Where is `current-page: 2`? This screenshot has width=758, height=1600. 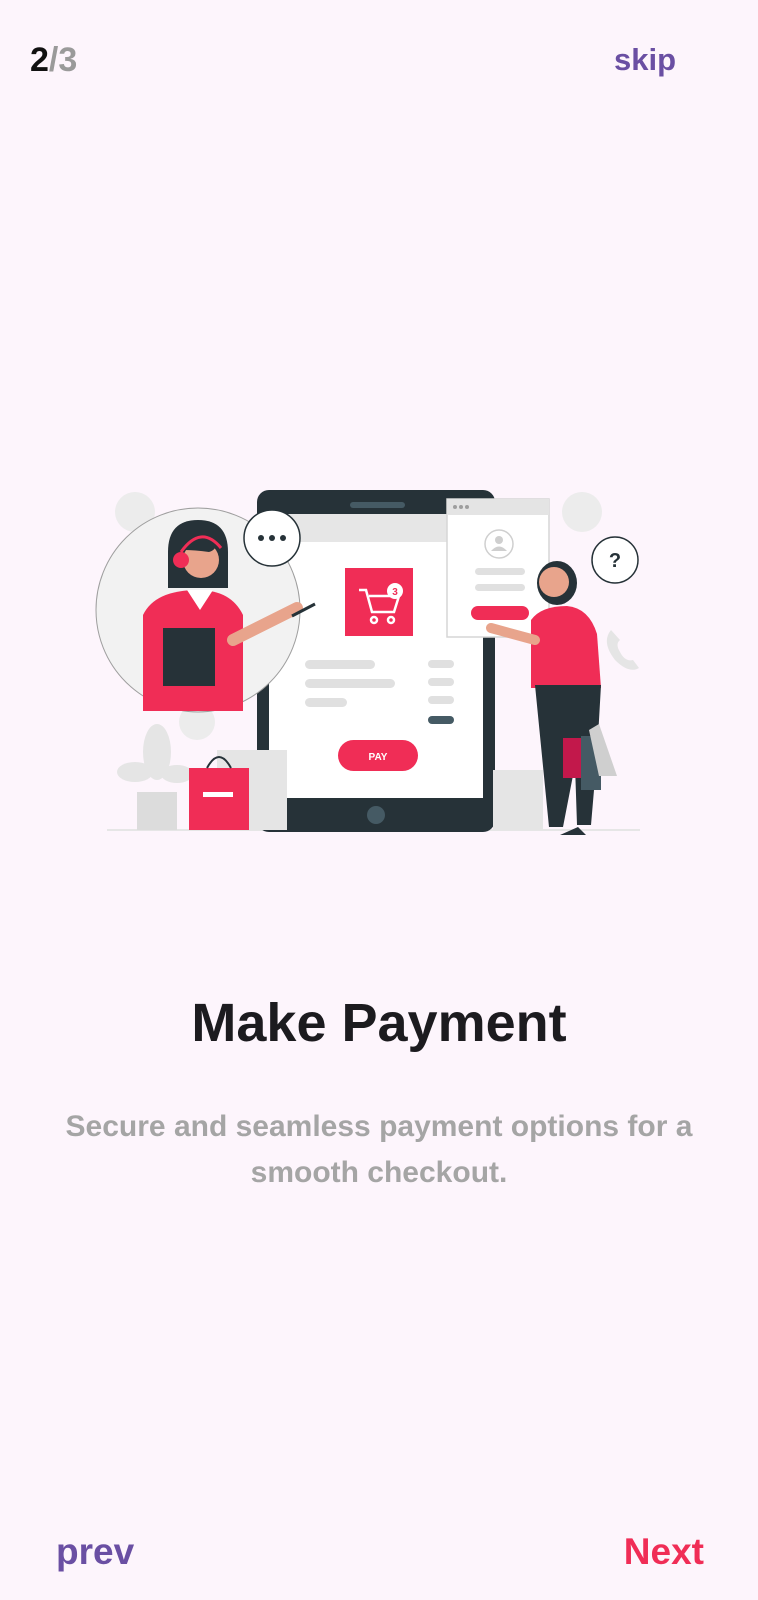
current-page: 2 is located at coordinates (39, 60).